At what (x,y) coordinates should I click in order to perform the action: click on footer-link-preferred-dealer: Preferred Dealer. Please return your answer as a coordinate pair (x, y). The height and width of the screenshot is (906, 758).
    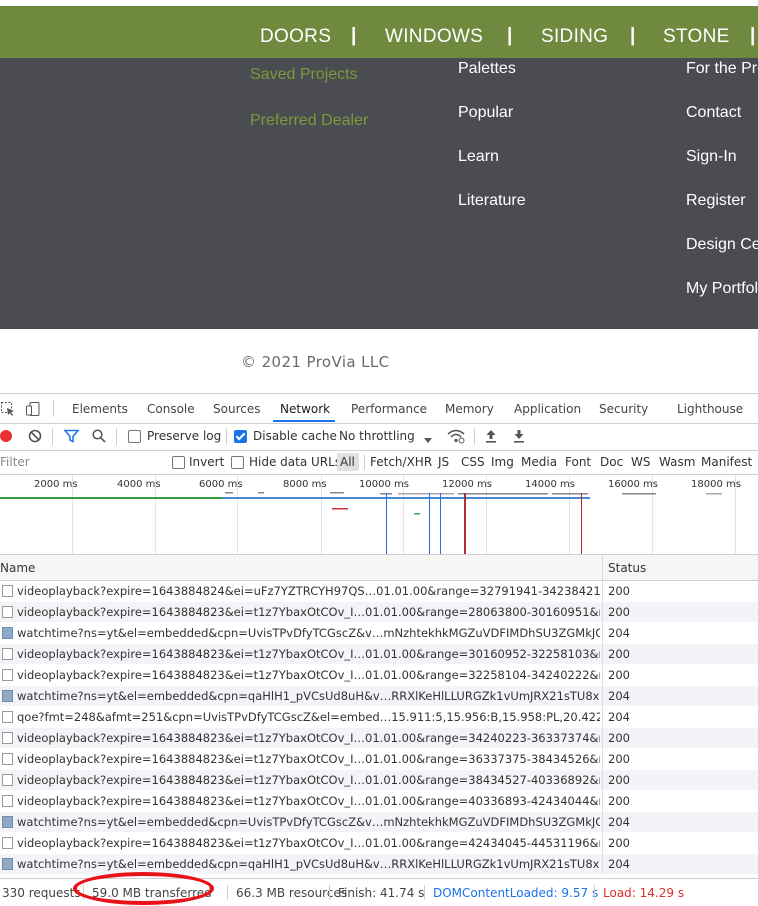
    Looking at the image, I should click on (309, 121).